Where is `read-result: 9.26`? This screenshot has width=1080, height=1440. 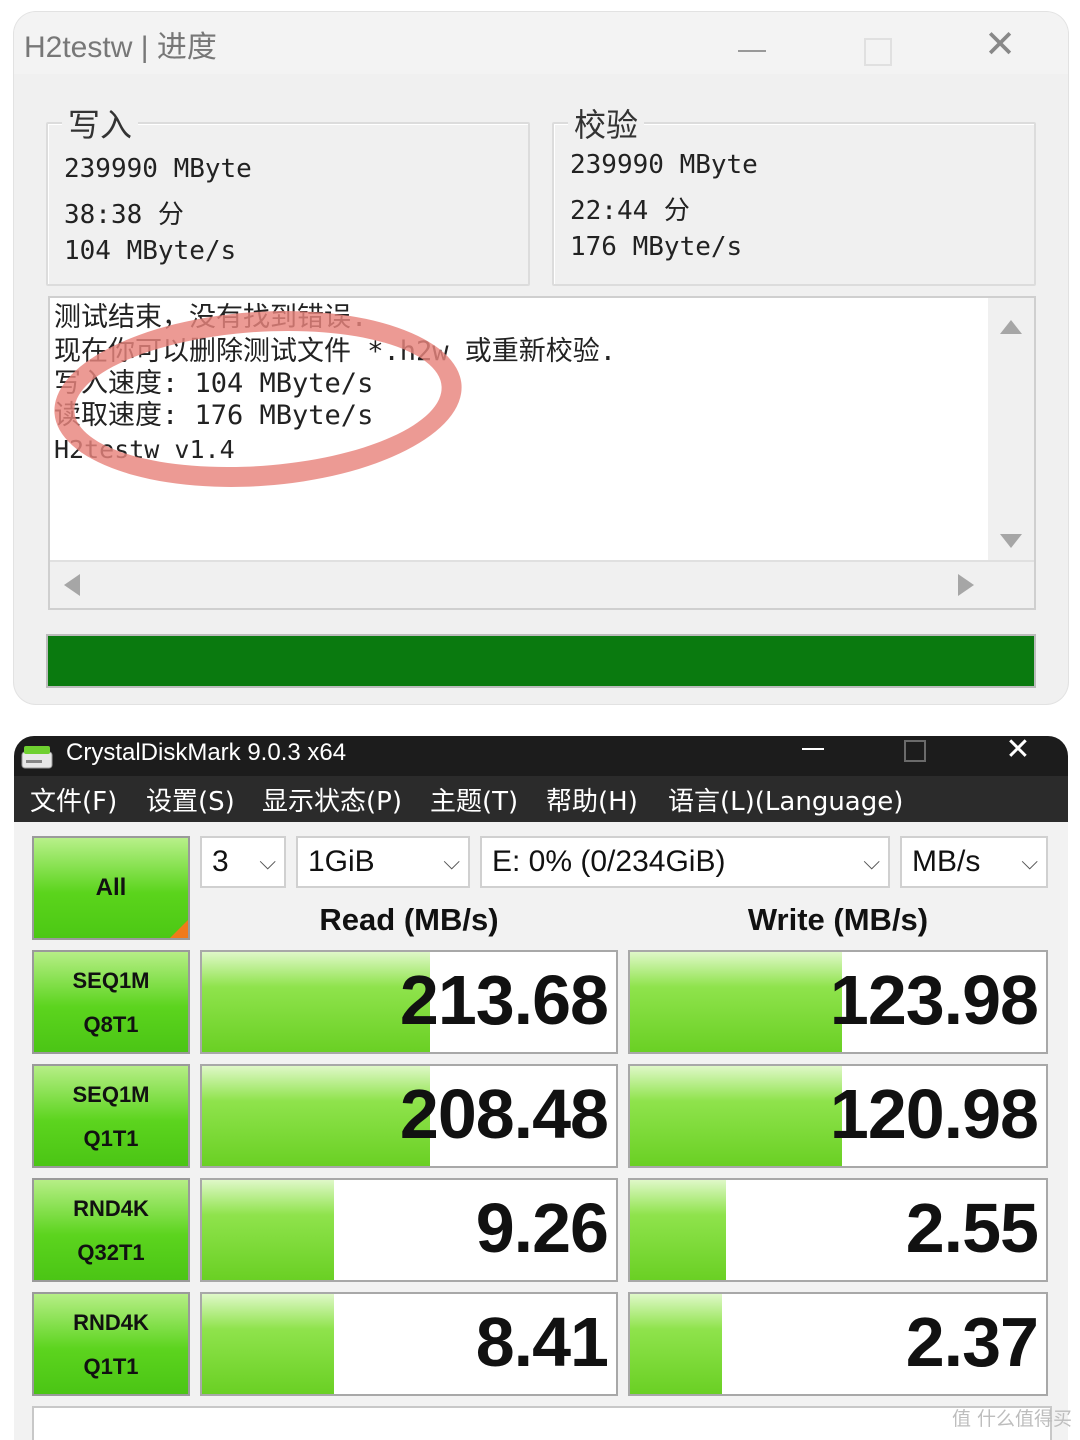
read-result: 9.26 is located at coordinates (409, 1230).